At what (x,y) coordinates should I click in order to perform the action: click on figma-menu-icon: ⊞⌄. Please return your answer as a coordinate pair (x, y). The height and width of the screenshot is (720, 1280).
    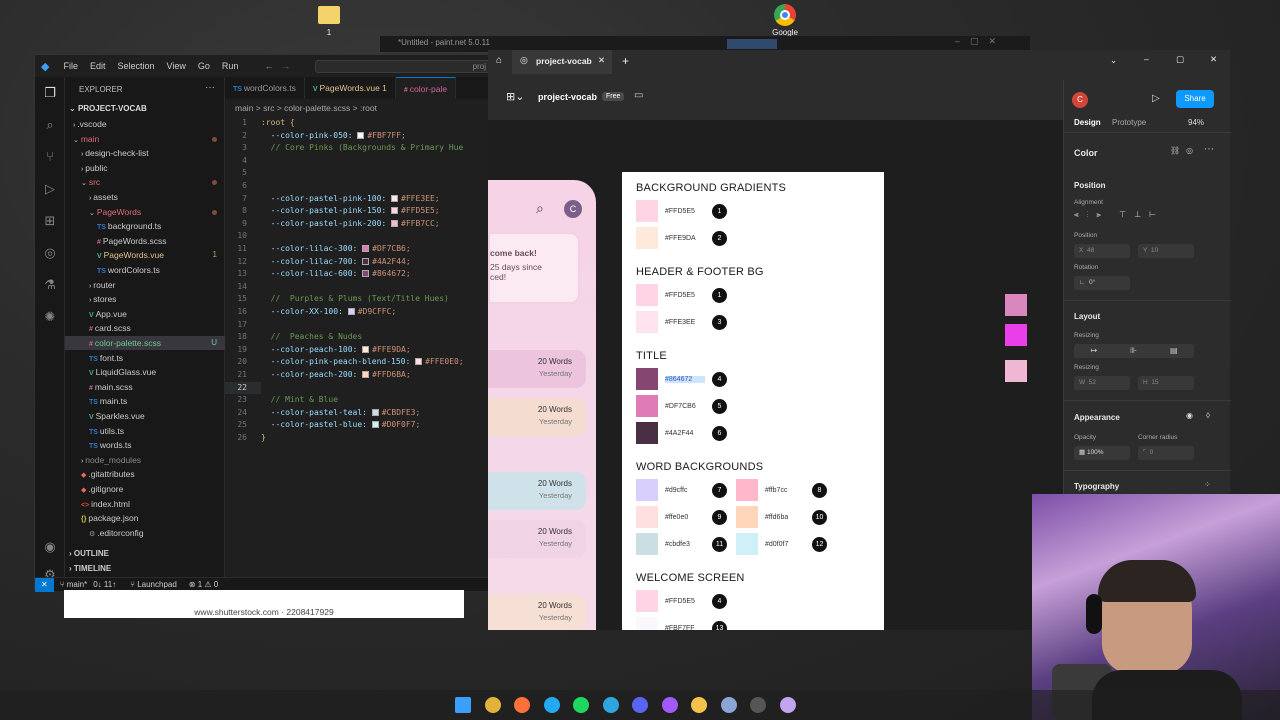
    Looking at the image, I should click on (515, 96).